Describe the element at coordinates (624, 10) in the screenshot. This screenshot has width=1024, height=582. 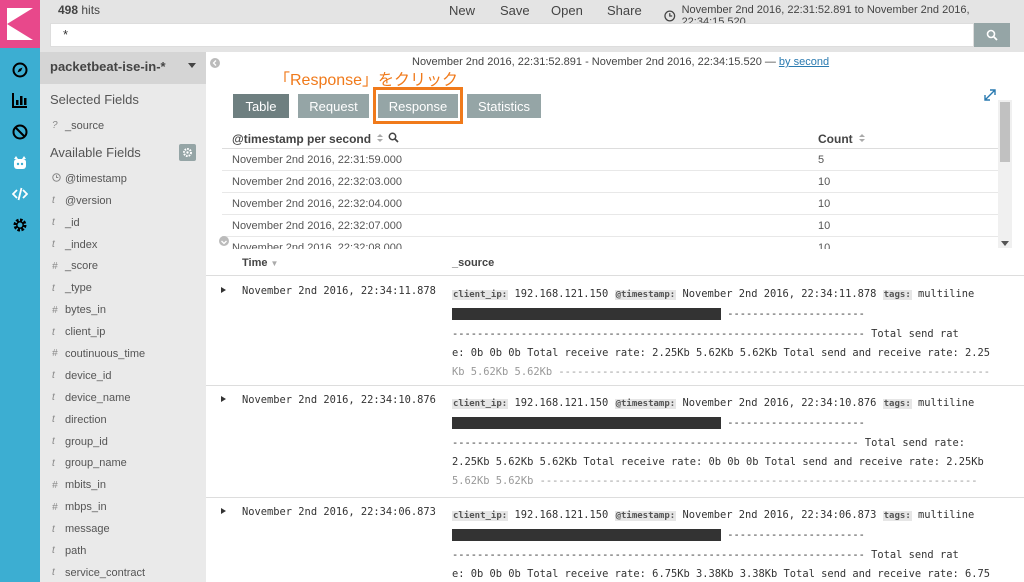
I see `share-button: Share` at that location.